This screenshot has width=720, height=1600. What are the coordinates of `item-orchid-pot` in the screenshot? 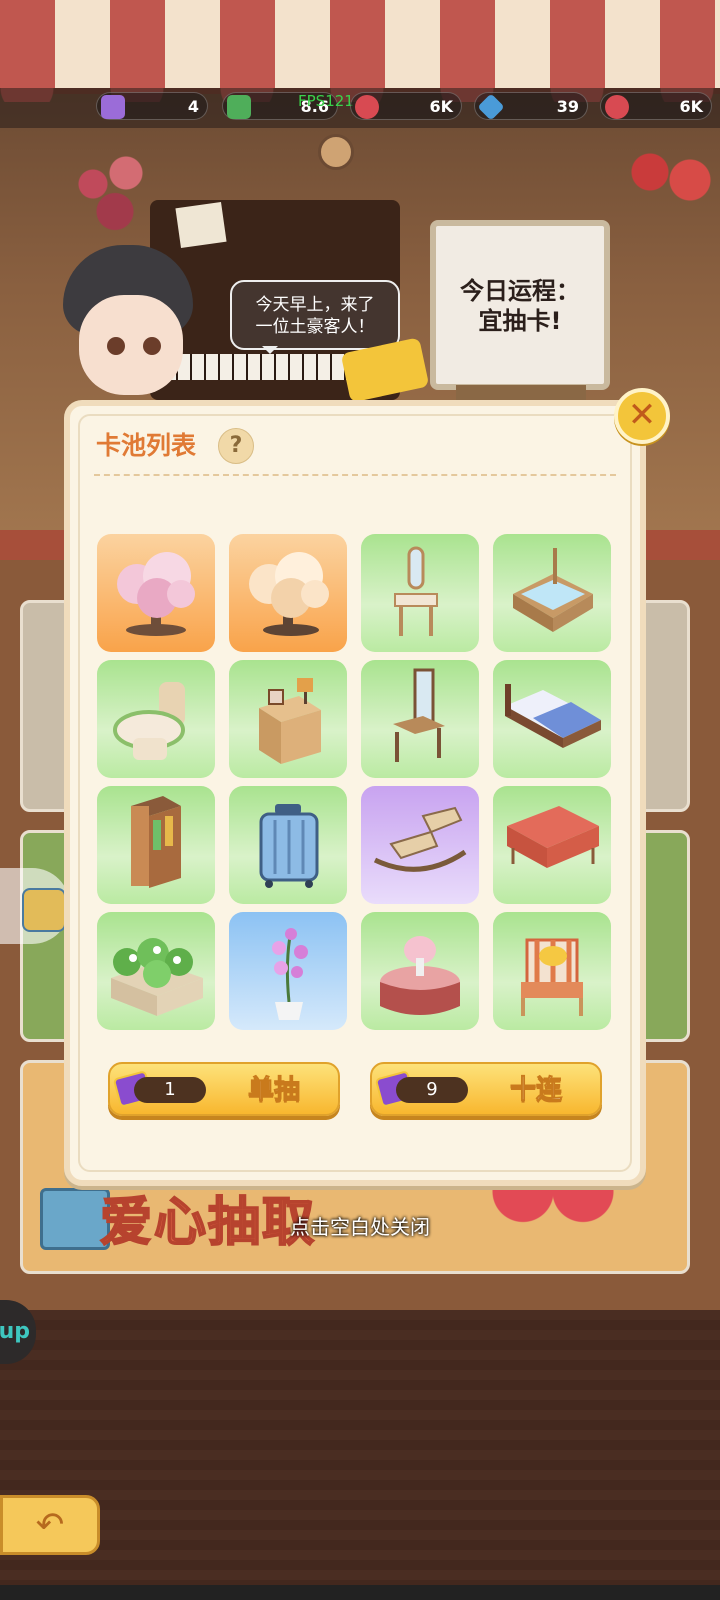 It's located at (288, 971).